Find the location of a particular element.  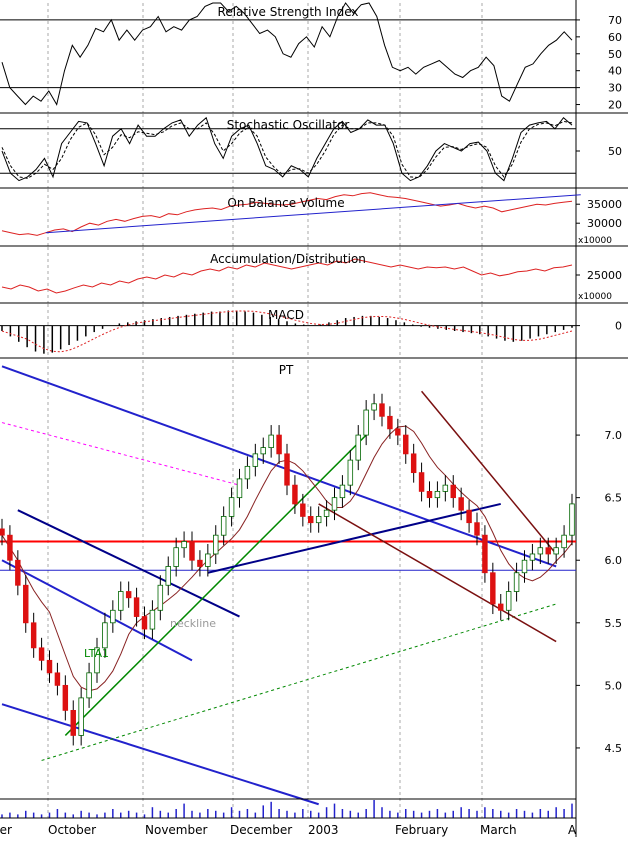

y-tick-label: 70 is located at coordinates (615, 20).